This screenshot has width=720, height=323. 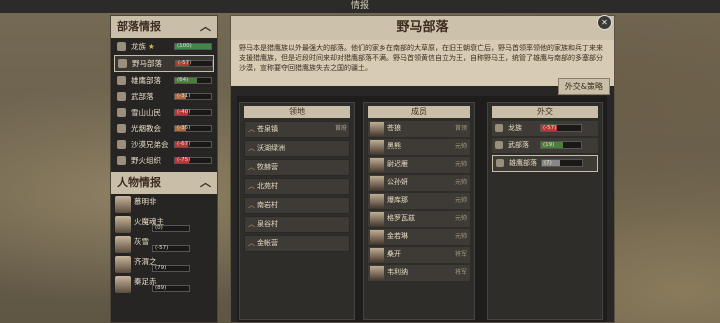 I want to click on diplomacy-column: 外交 龙族 (-57) 武部落 (19) 雄鹰部落 (7), so click(x=545, y=211).